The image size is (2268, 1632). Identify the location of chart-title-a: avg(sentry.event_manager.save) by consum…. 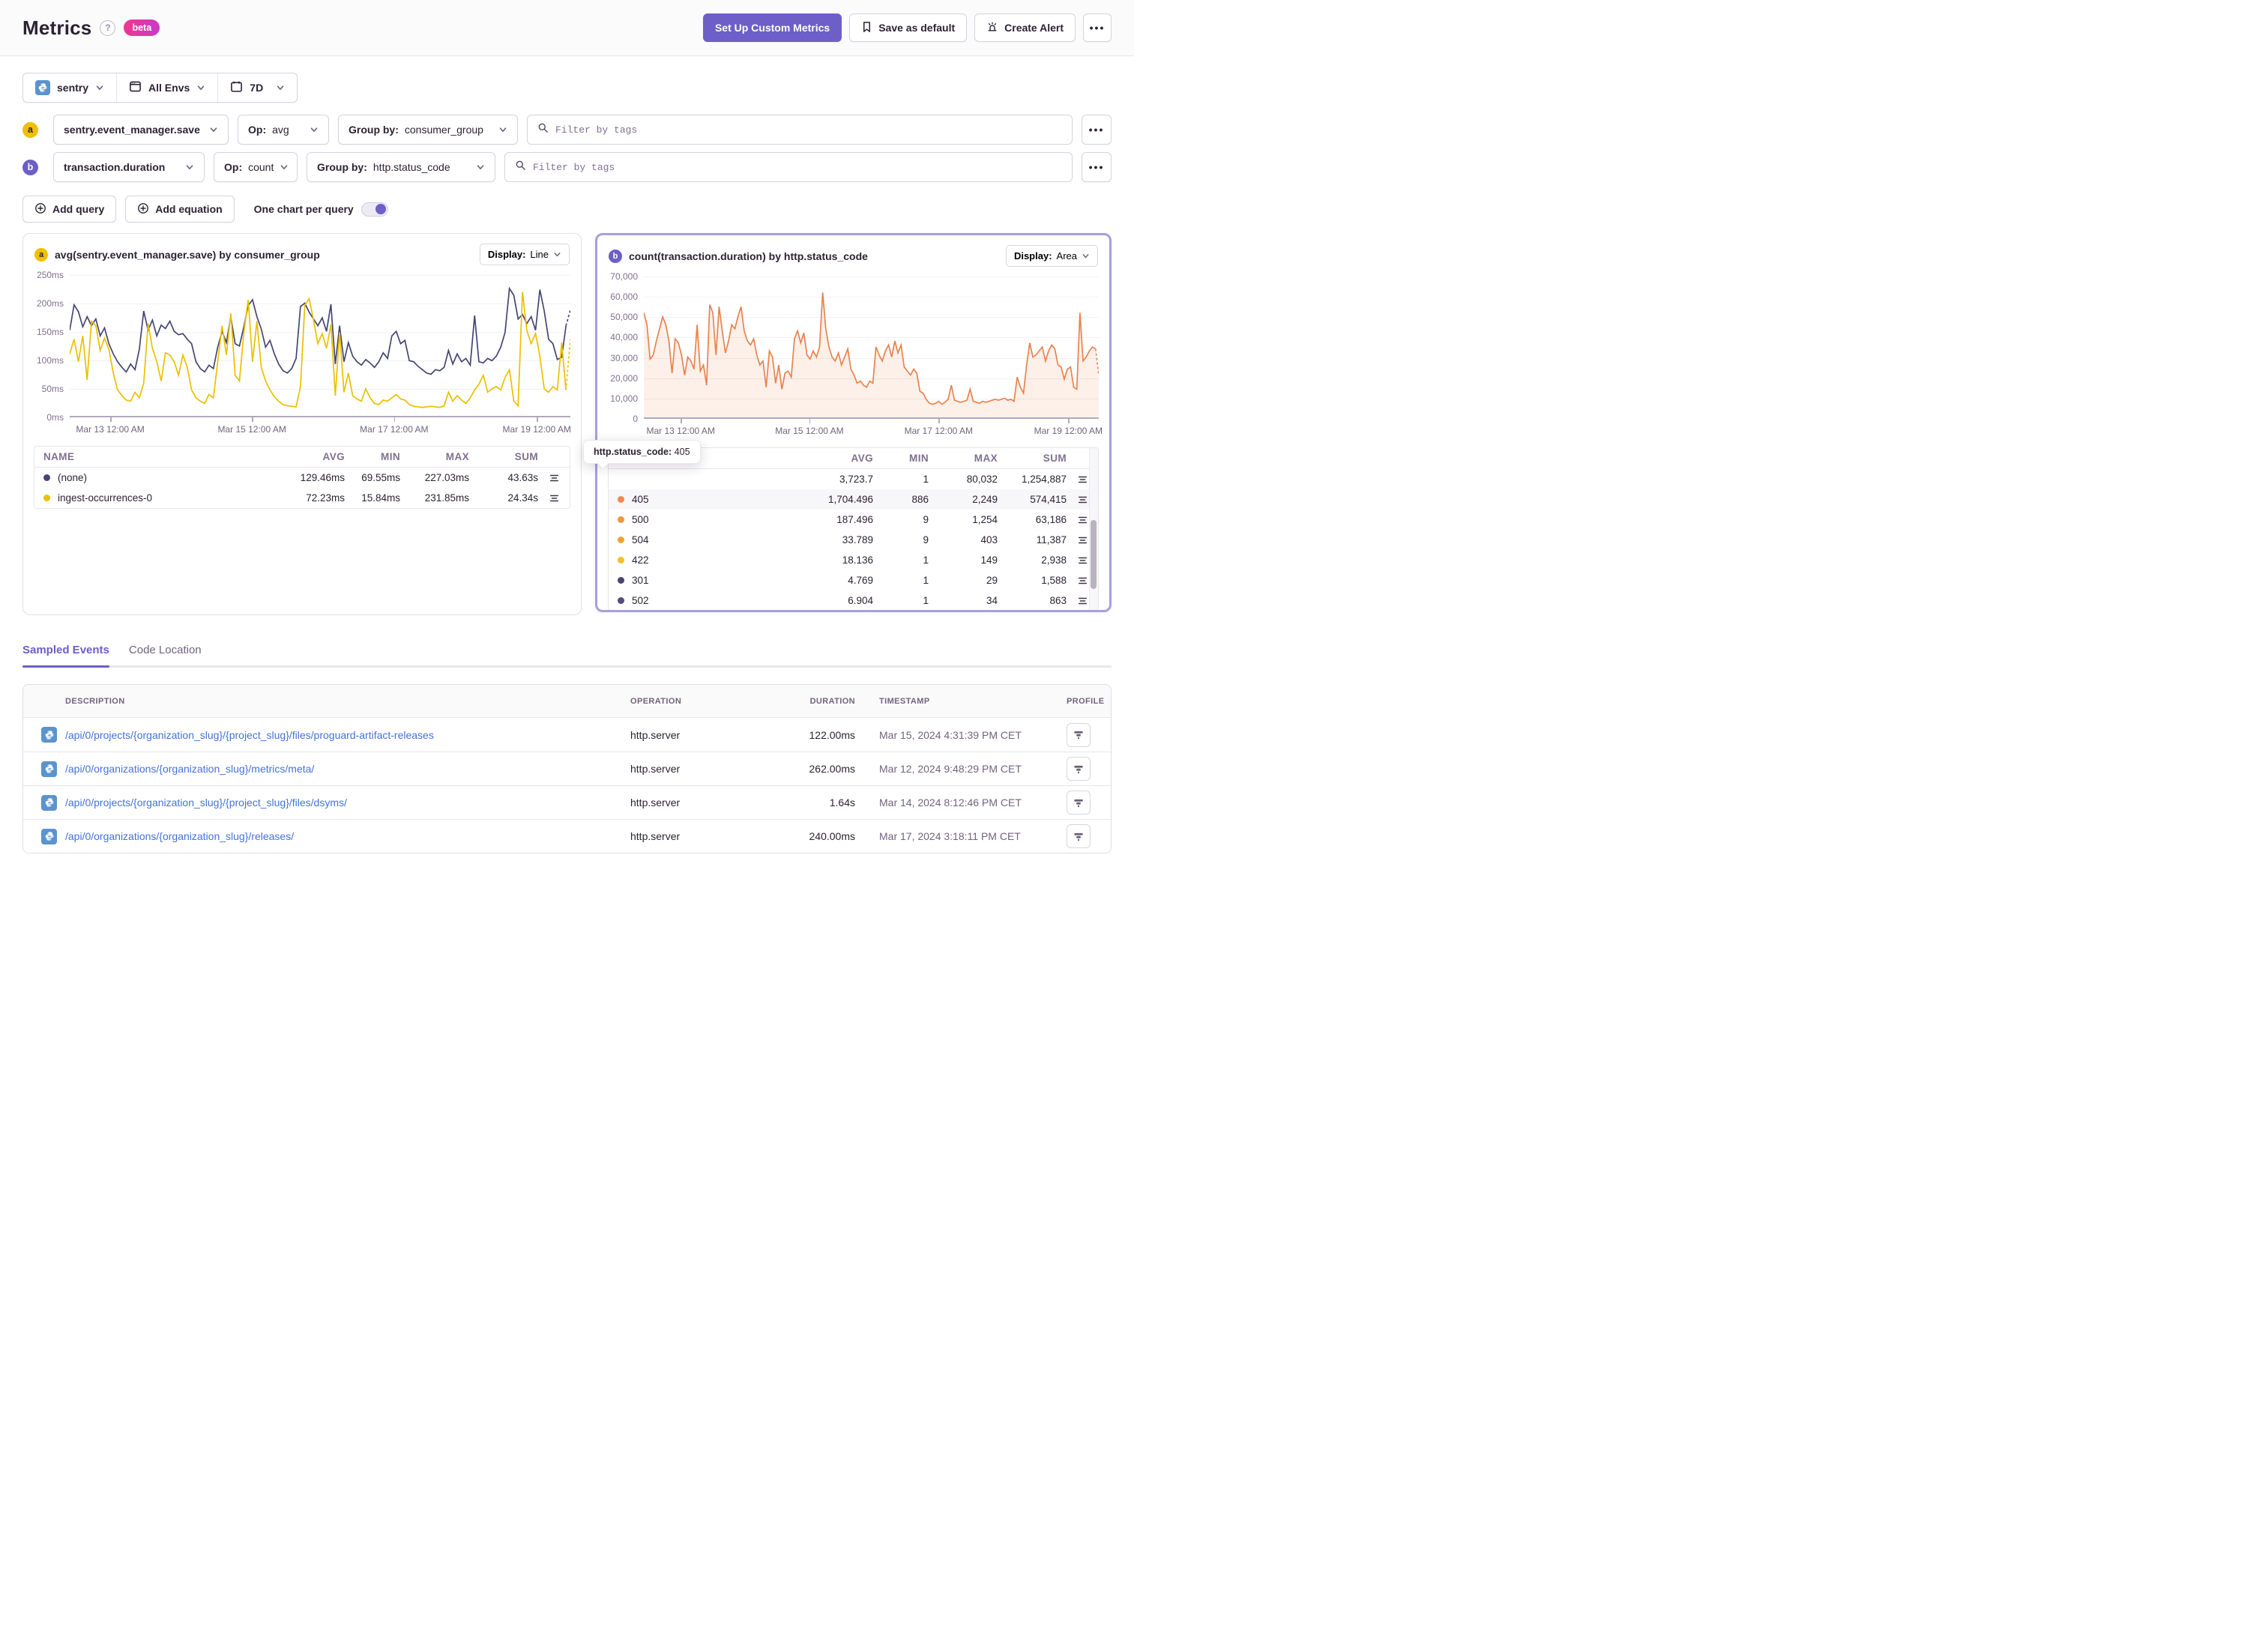
(187, 254).